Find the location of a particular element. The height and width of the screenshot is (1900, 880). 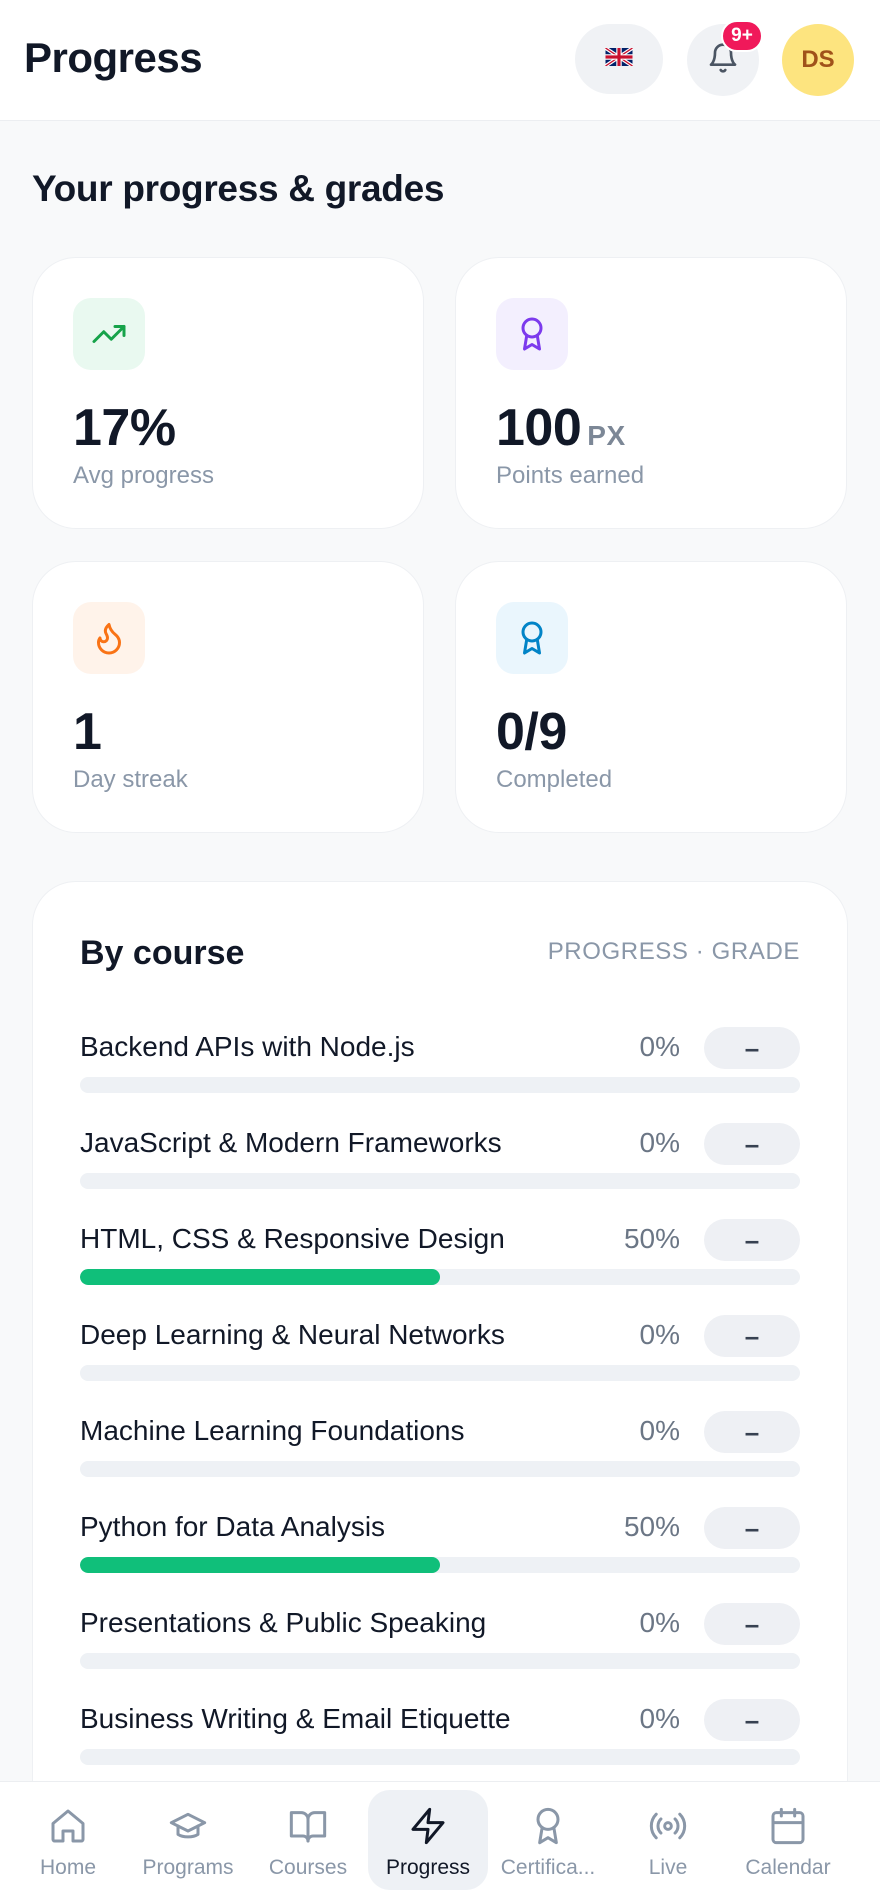

calendar-icon is located at coordinates (788, 1826).